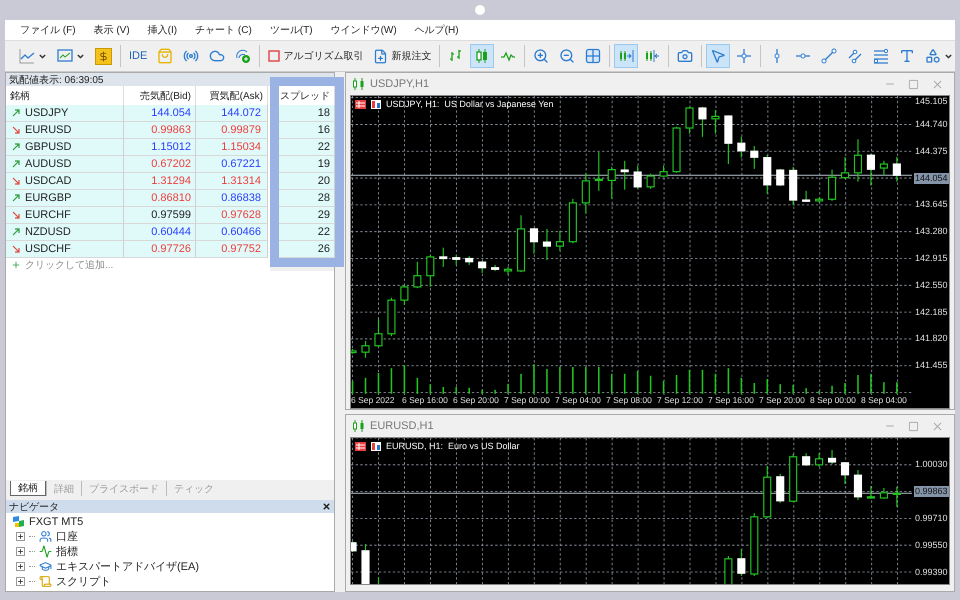 Image resolution: width=960 pixels, height=600 pixels. What do you see at coordinates (83, 581) in the screenshot?
I see `tree-item: スクリプト` at bounding box center [83, 581].